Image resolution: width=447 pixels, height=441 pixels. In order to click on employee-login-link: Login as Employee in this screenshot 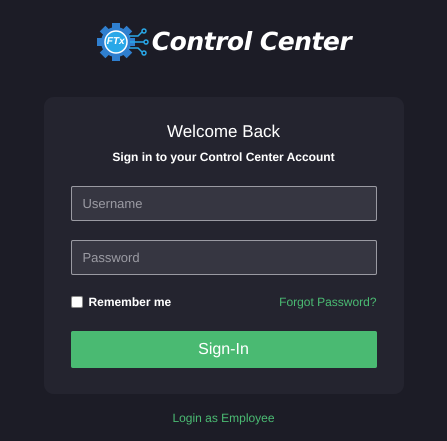, I will do `click(223, 418)`.